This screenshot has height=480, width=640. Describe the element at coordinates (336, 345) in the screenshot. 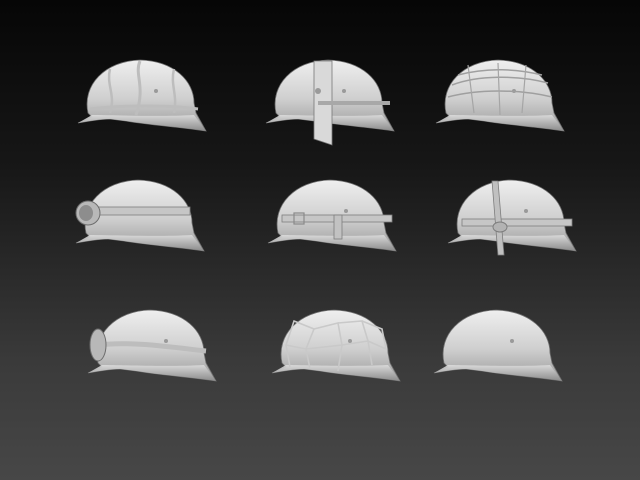

I see `helmet-net-cover` at that location.